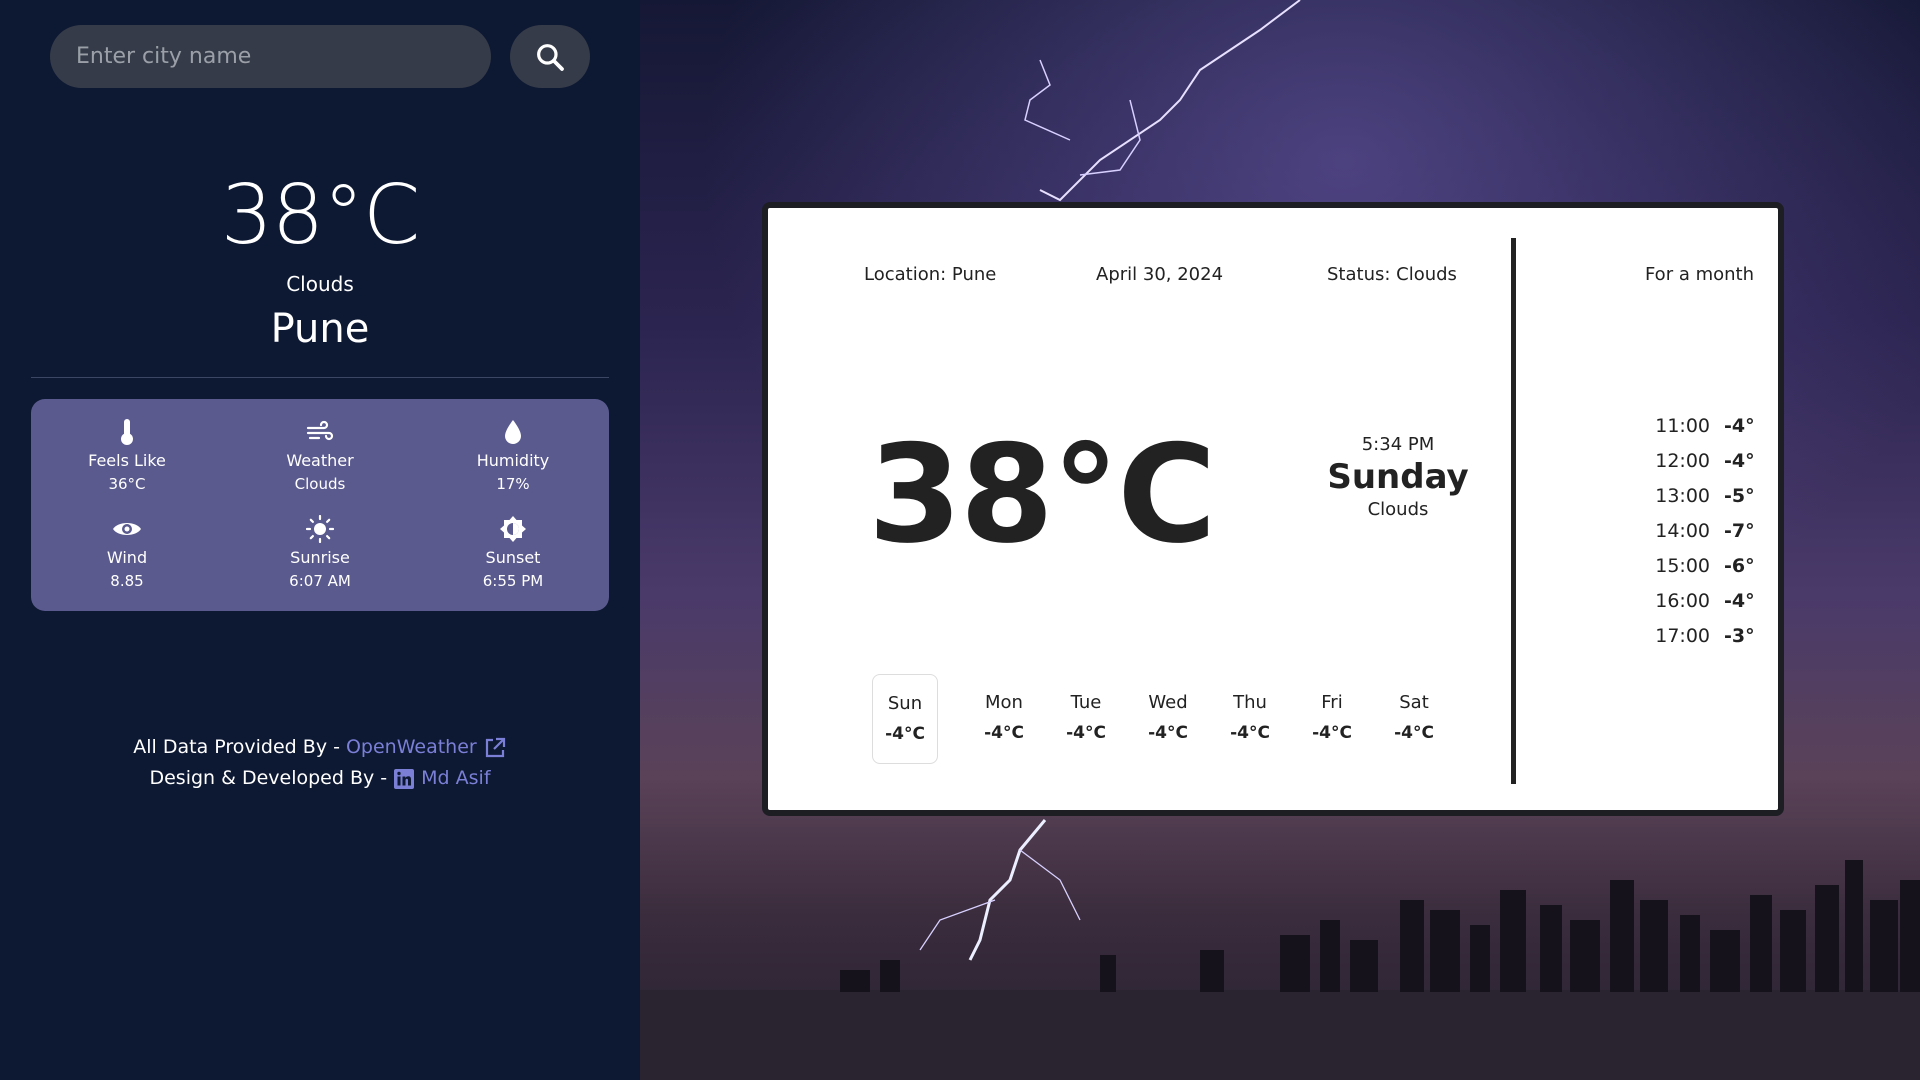 This screenshot has height=1080, width=1920. Describe the element at coordinates (1086, 719) in the screenshot. I see `day-tab: Tue -4°C` at that location.